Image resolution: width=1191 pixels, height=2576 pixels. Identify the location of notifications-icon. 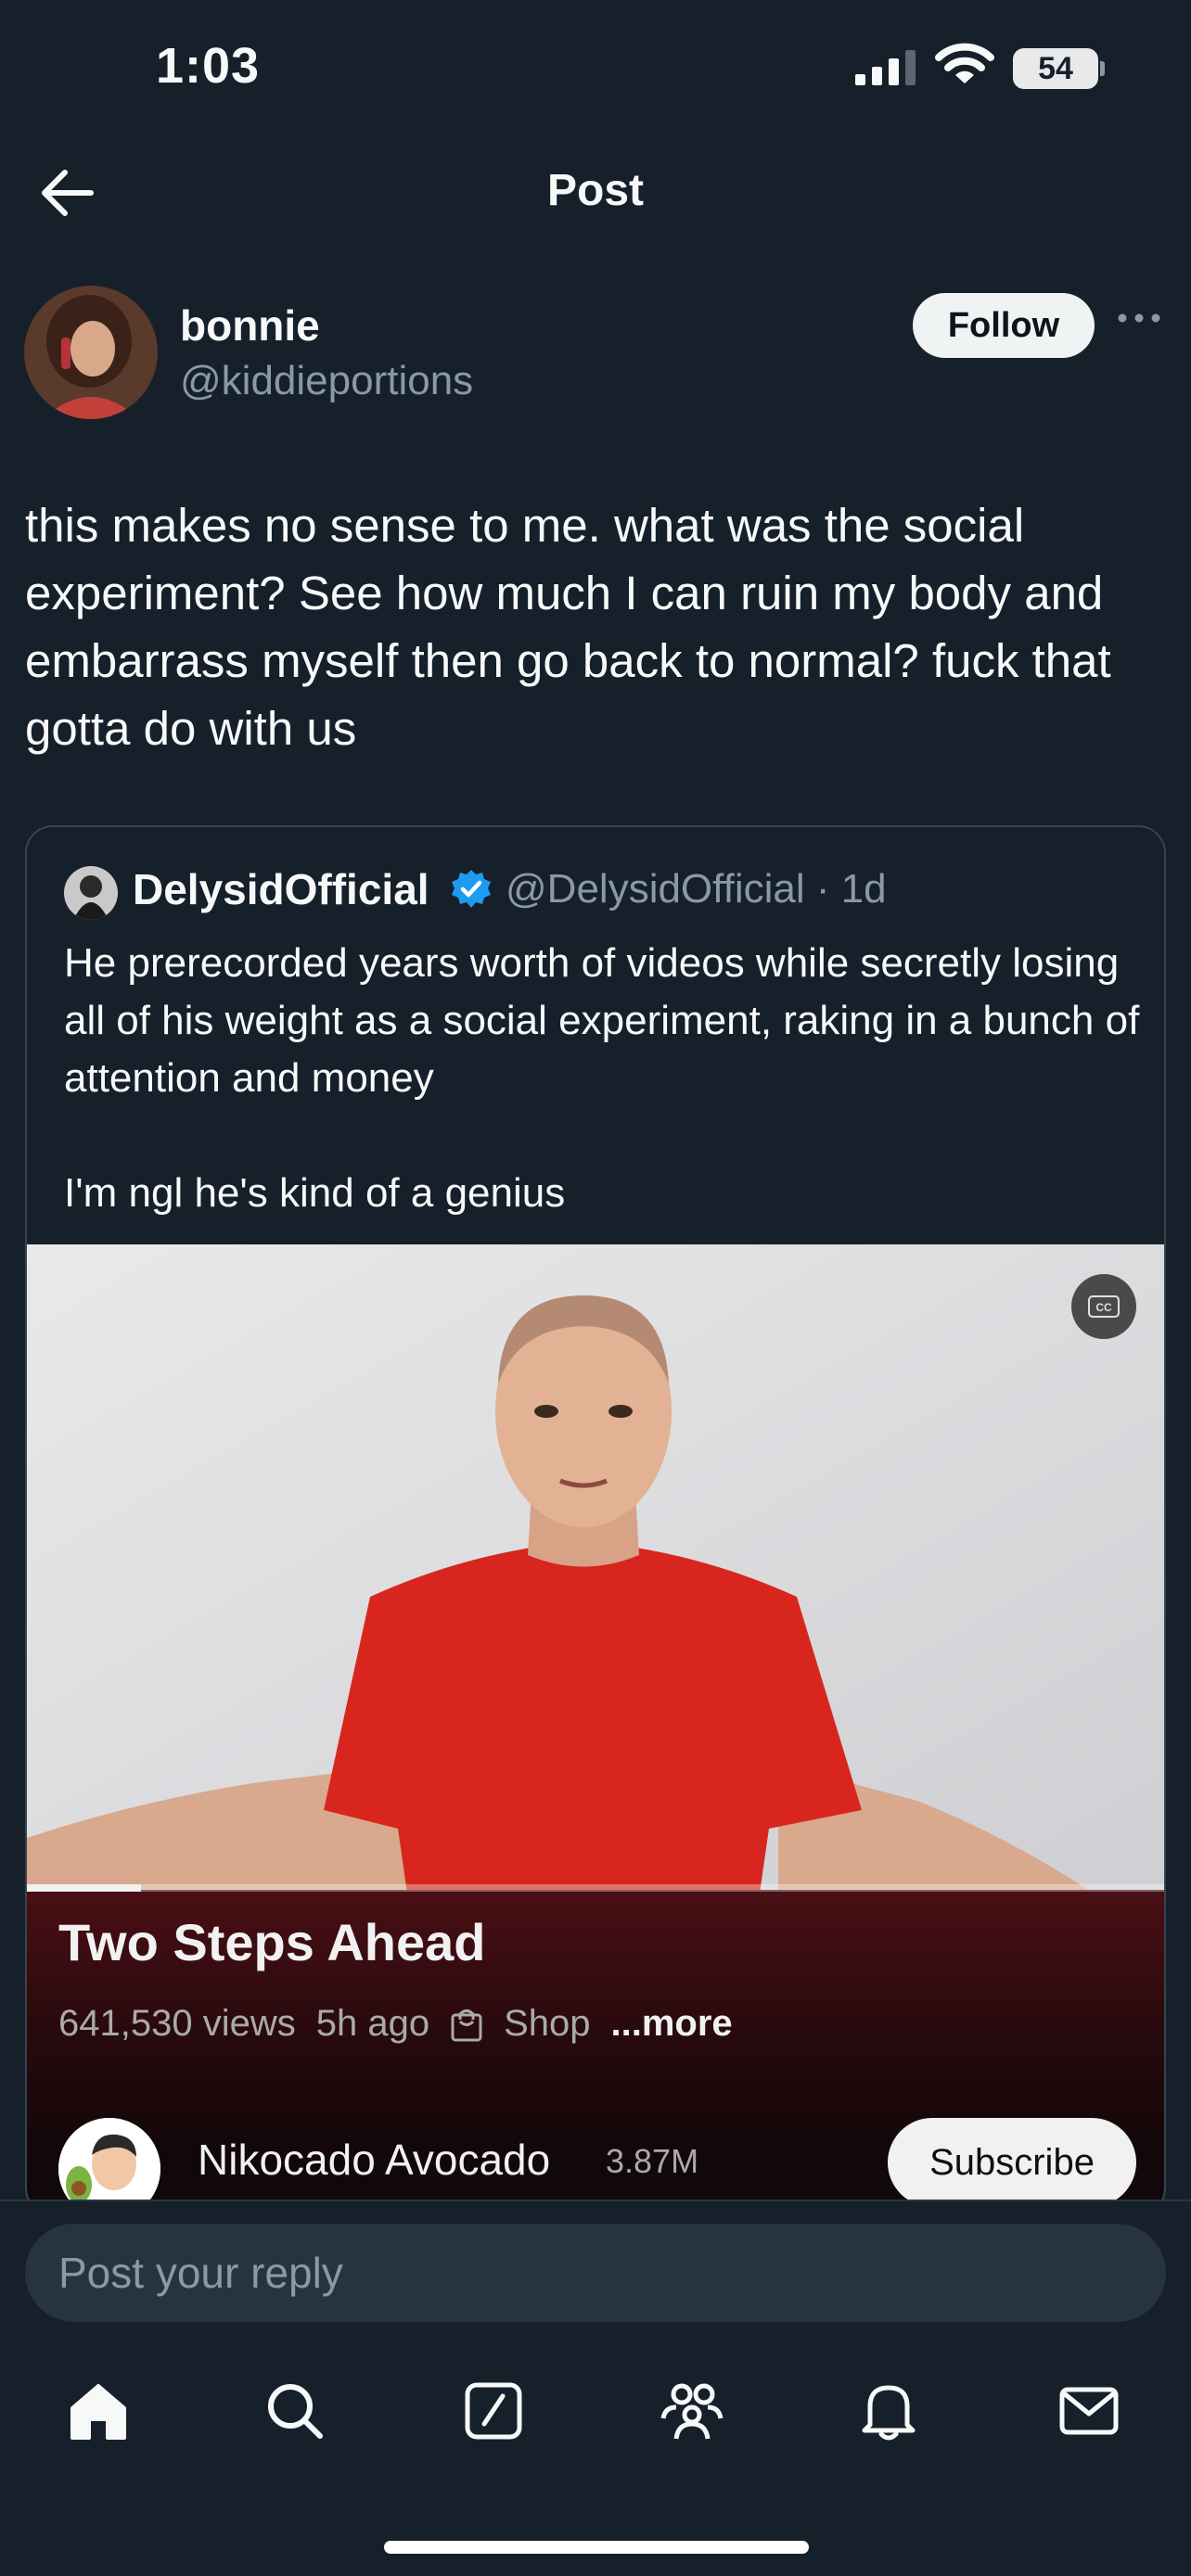
(889, 2413).